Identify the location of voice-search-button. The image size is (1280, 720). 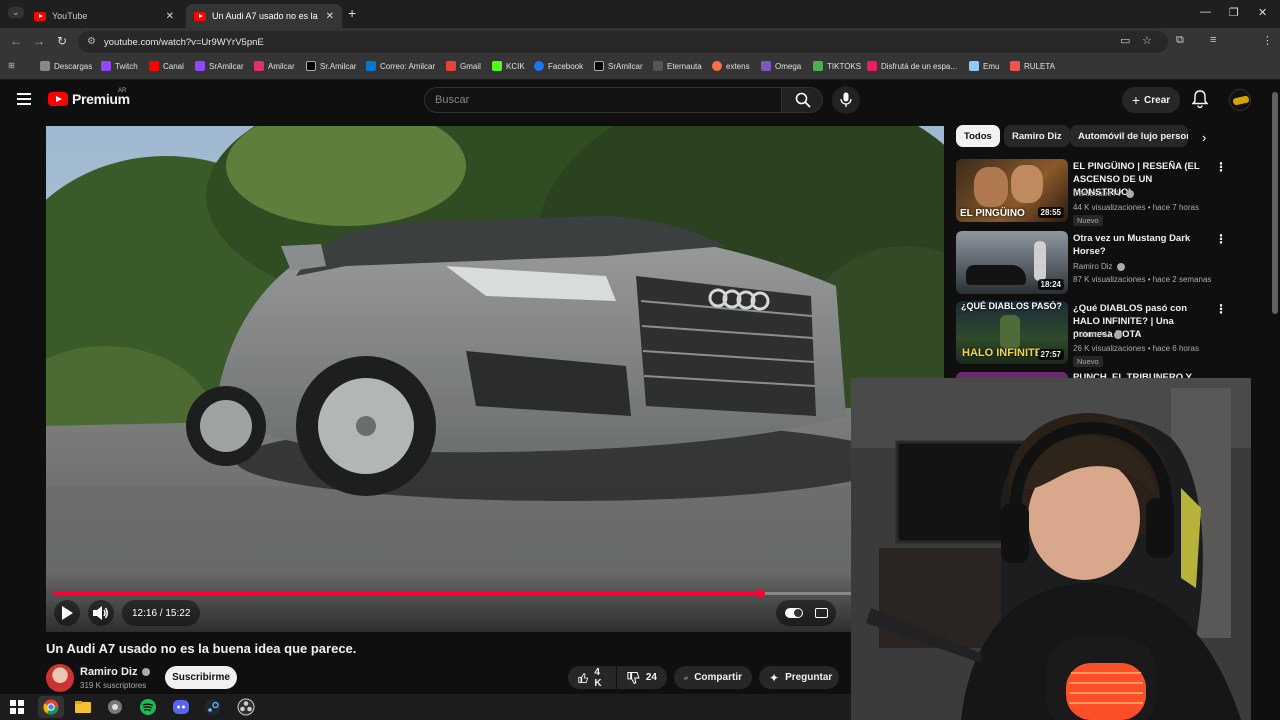
(846, 100).